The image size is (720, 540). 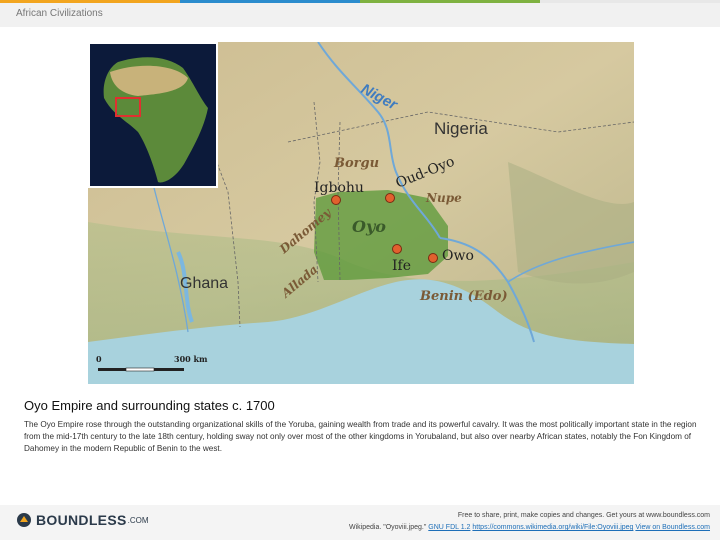 I want to click on logo-domain: .COM, so click(x=138, y=520).